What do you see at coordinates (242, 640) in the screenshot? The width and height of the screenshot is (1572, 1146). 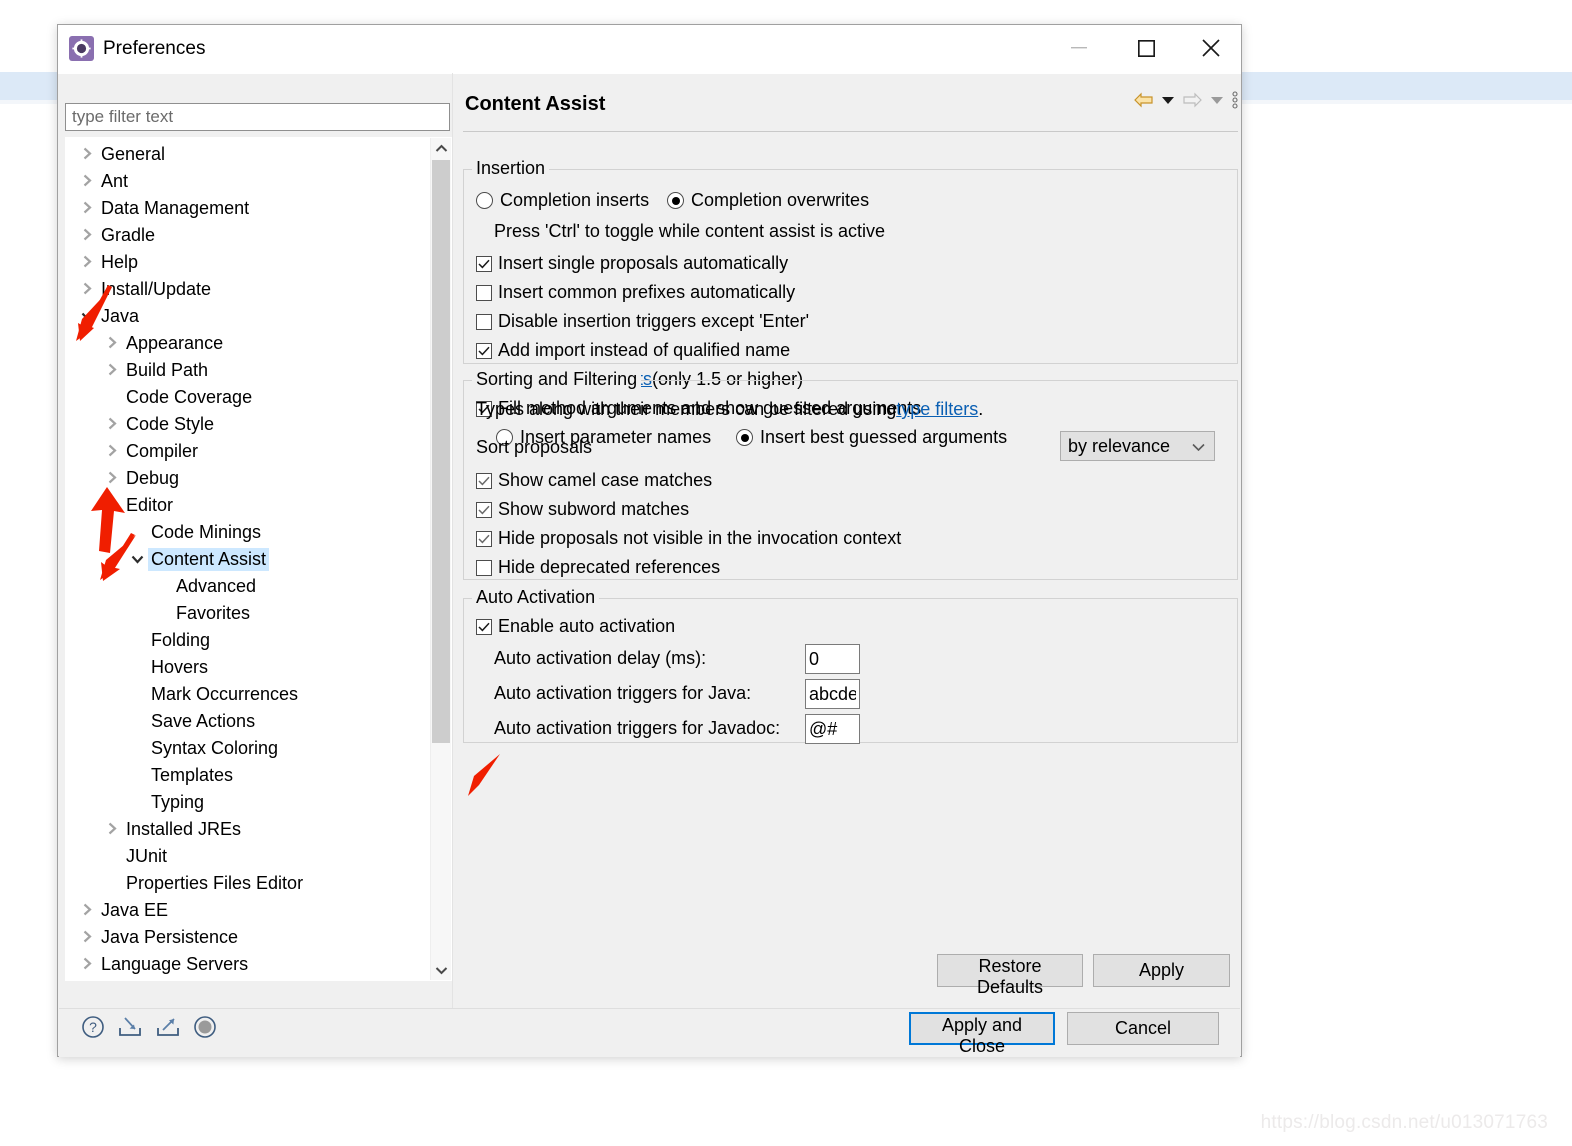 I see `tree-item-folding: Folding` at bounding box center [242, 640].